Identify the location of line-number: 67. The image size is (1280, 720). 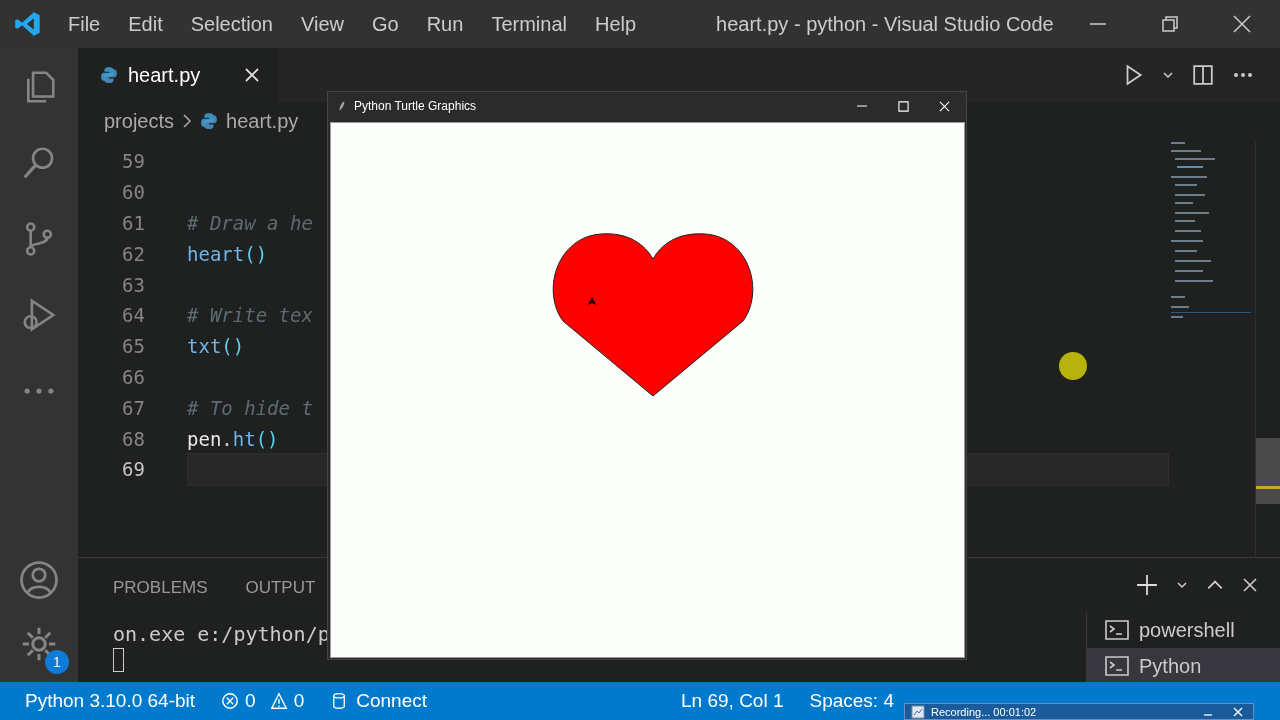
(133, 407).